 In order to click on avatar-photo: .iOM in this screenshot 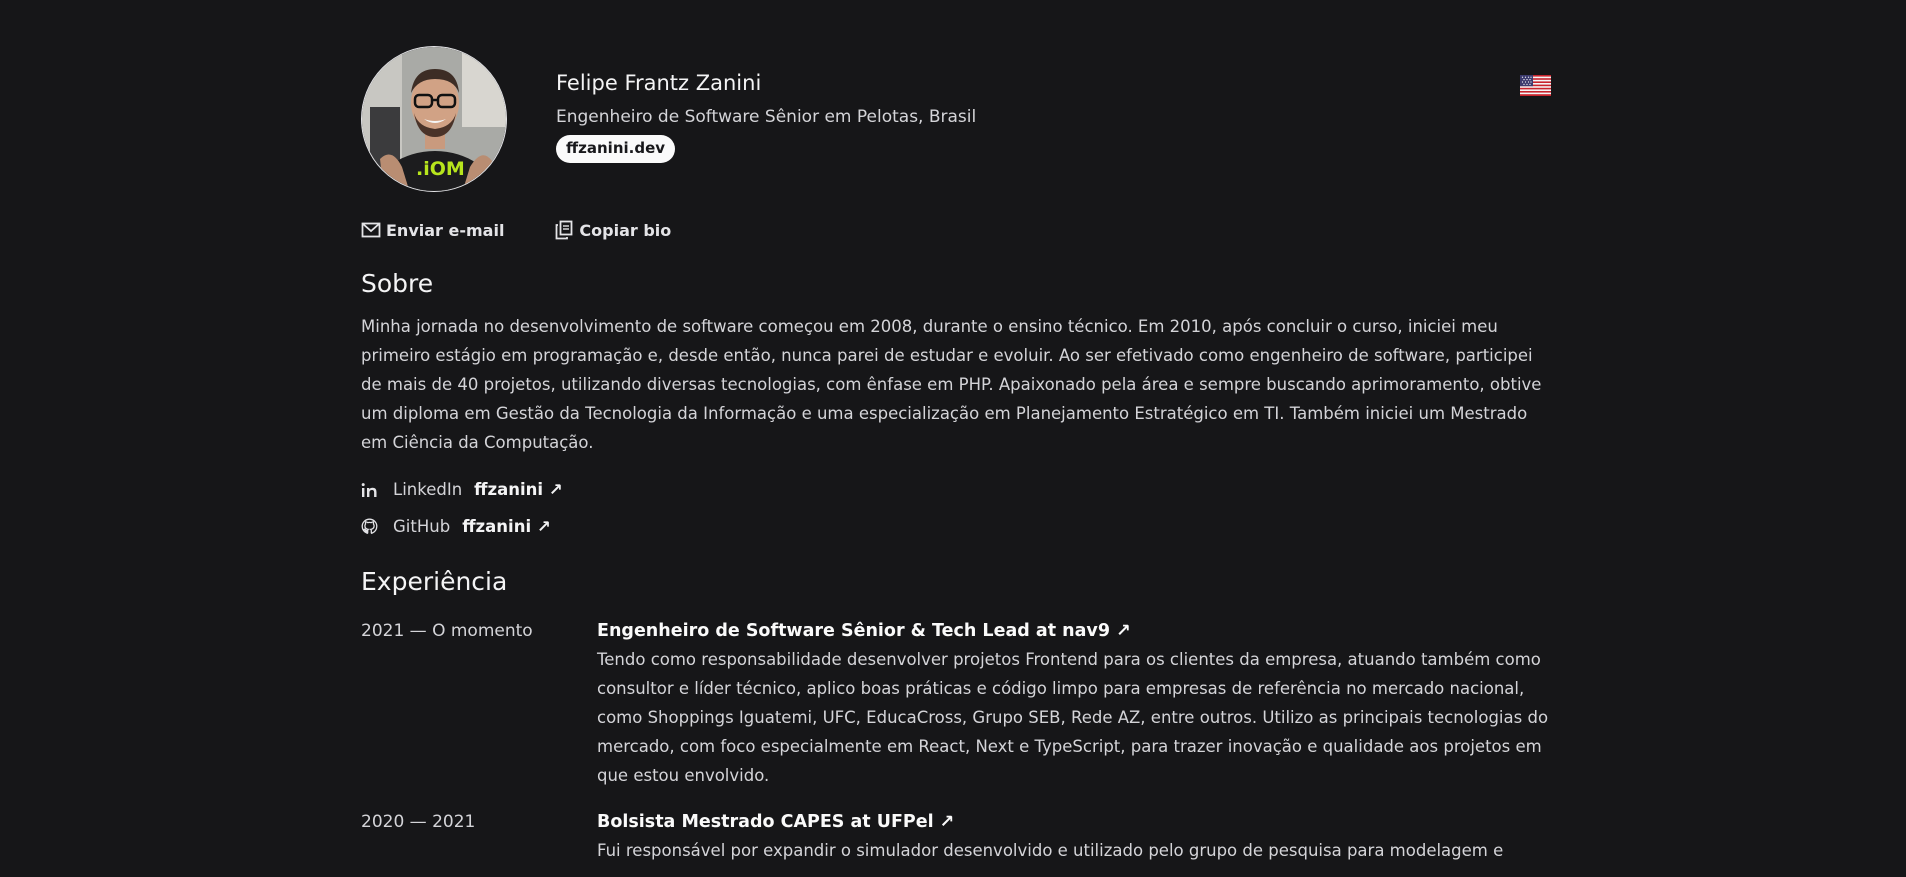, I will do `click(434, 119)`.